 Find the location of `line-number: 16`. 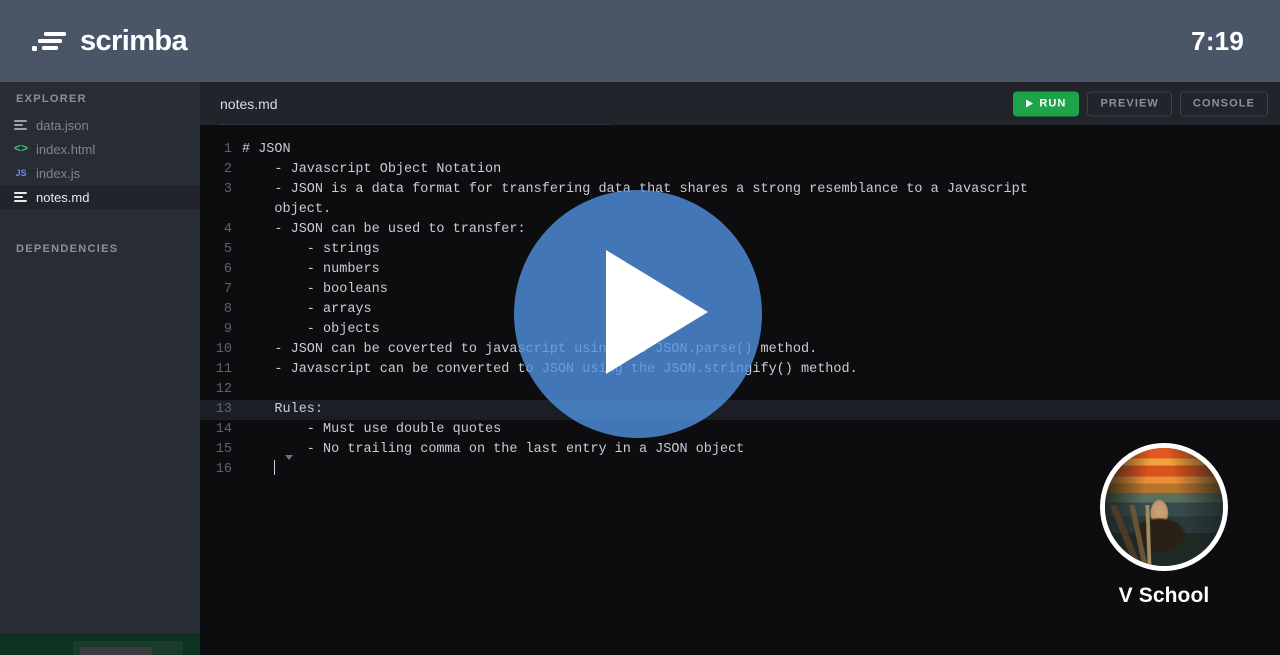

line-number: 16 is located at coordinates (223, 469).